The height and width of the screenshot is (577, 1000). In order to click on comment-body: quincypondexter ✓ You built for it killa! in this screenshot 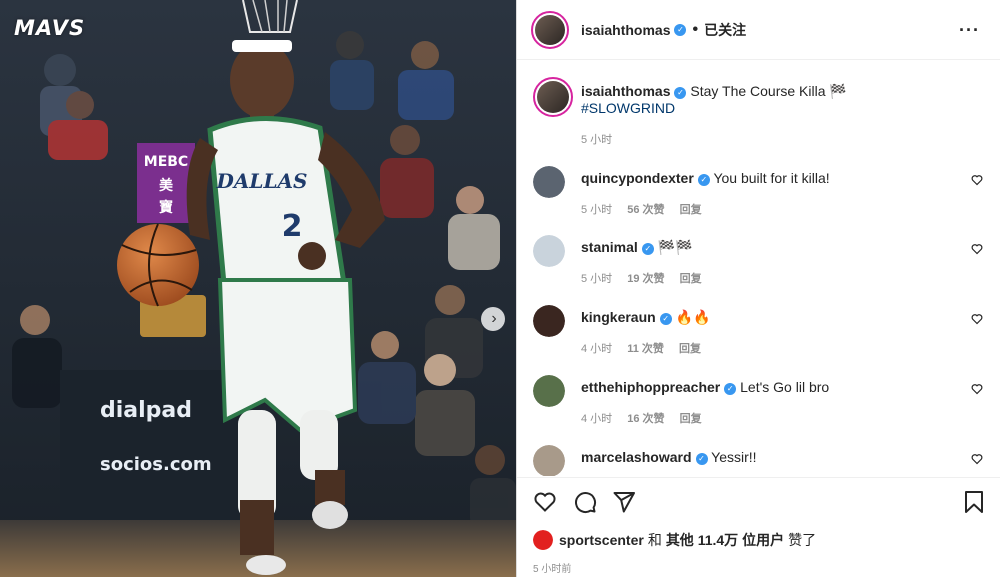, I will do `click(771, 178)`.